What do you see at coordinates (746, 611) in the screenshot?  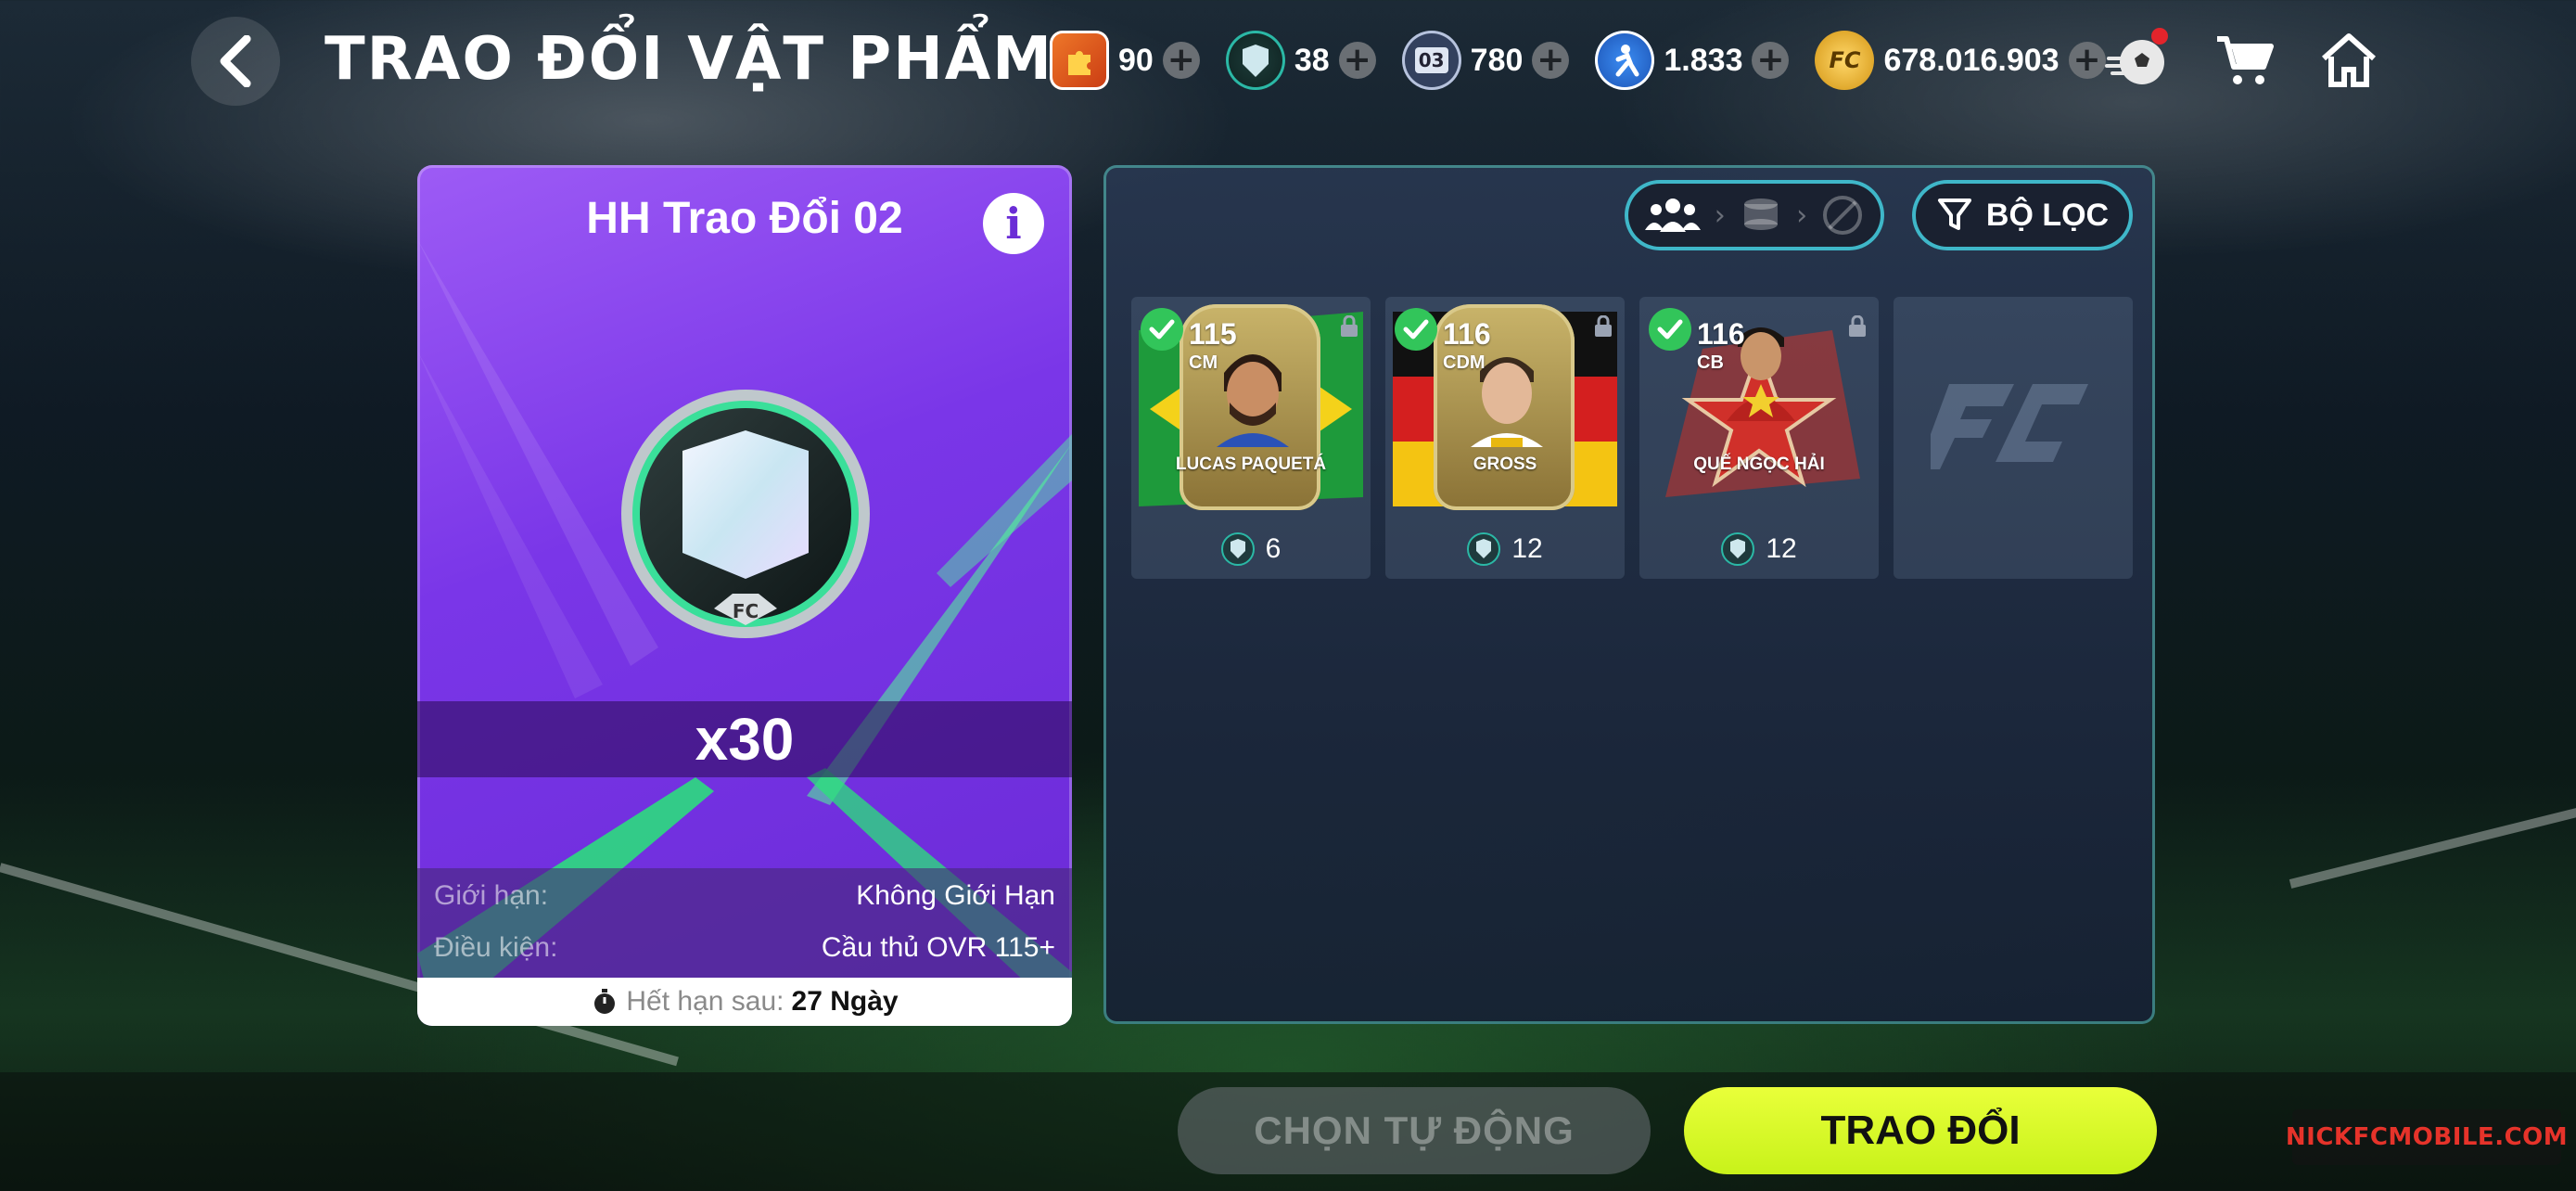 I see `svg-text: FC` at bounding box center [746, 611].